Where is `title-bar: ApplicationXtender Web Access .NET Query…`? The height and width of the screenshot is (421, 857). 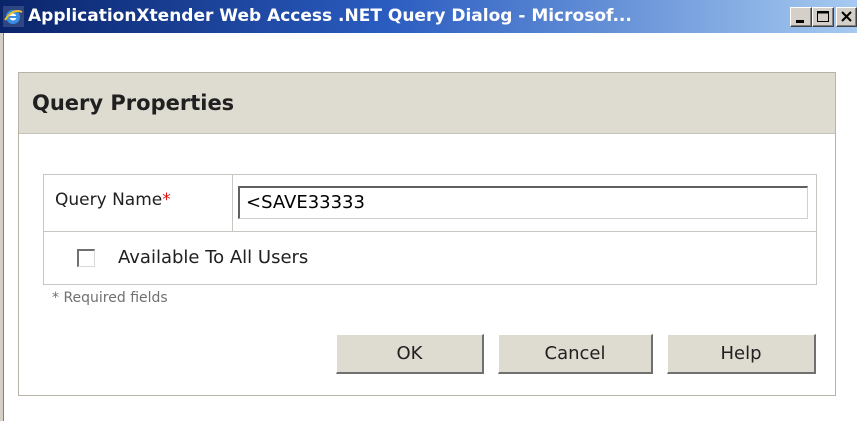 title-bar: ApplicationXtender Web Access .NET Query… is located at coordinates (428, 16).